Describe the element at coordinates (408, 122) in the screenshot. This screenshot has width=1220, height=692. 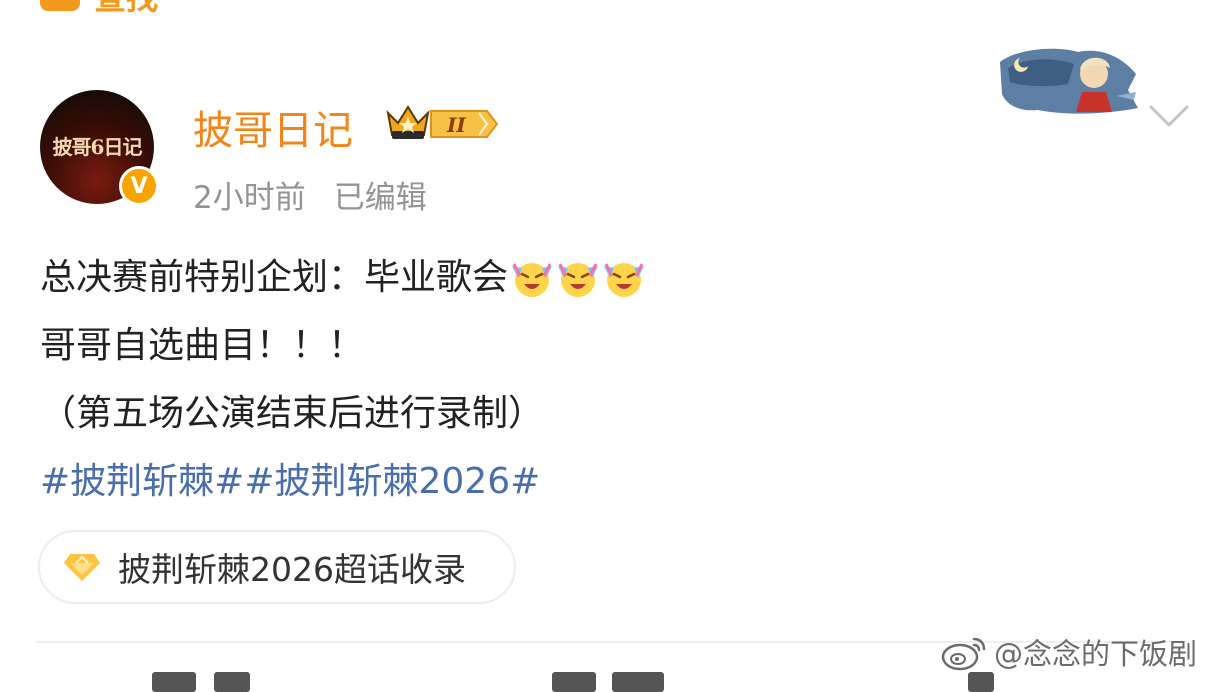
I see `crown-icon` at that location.